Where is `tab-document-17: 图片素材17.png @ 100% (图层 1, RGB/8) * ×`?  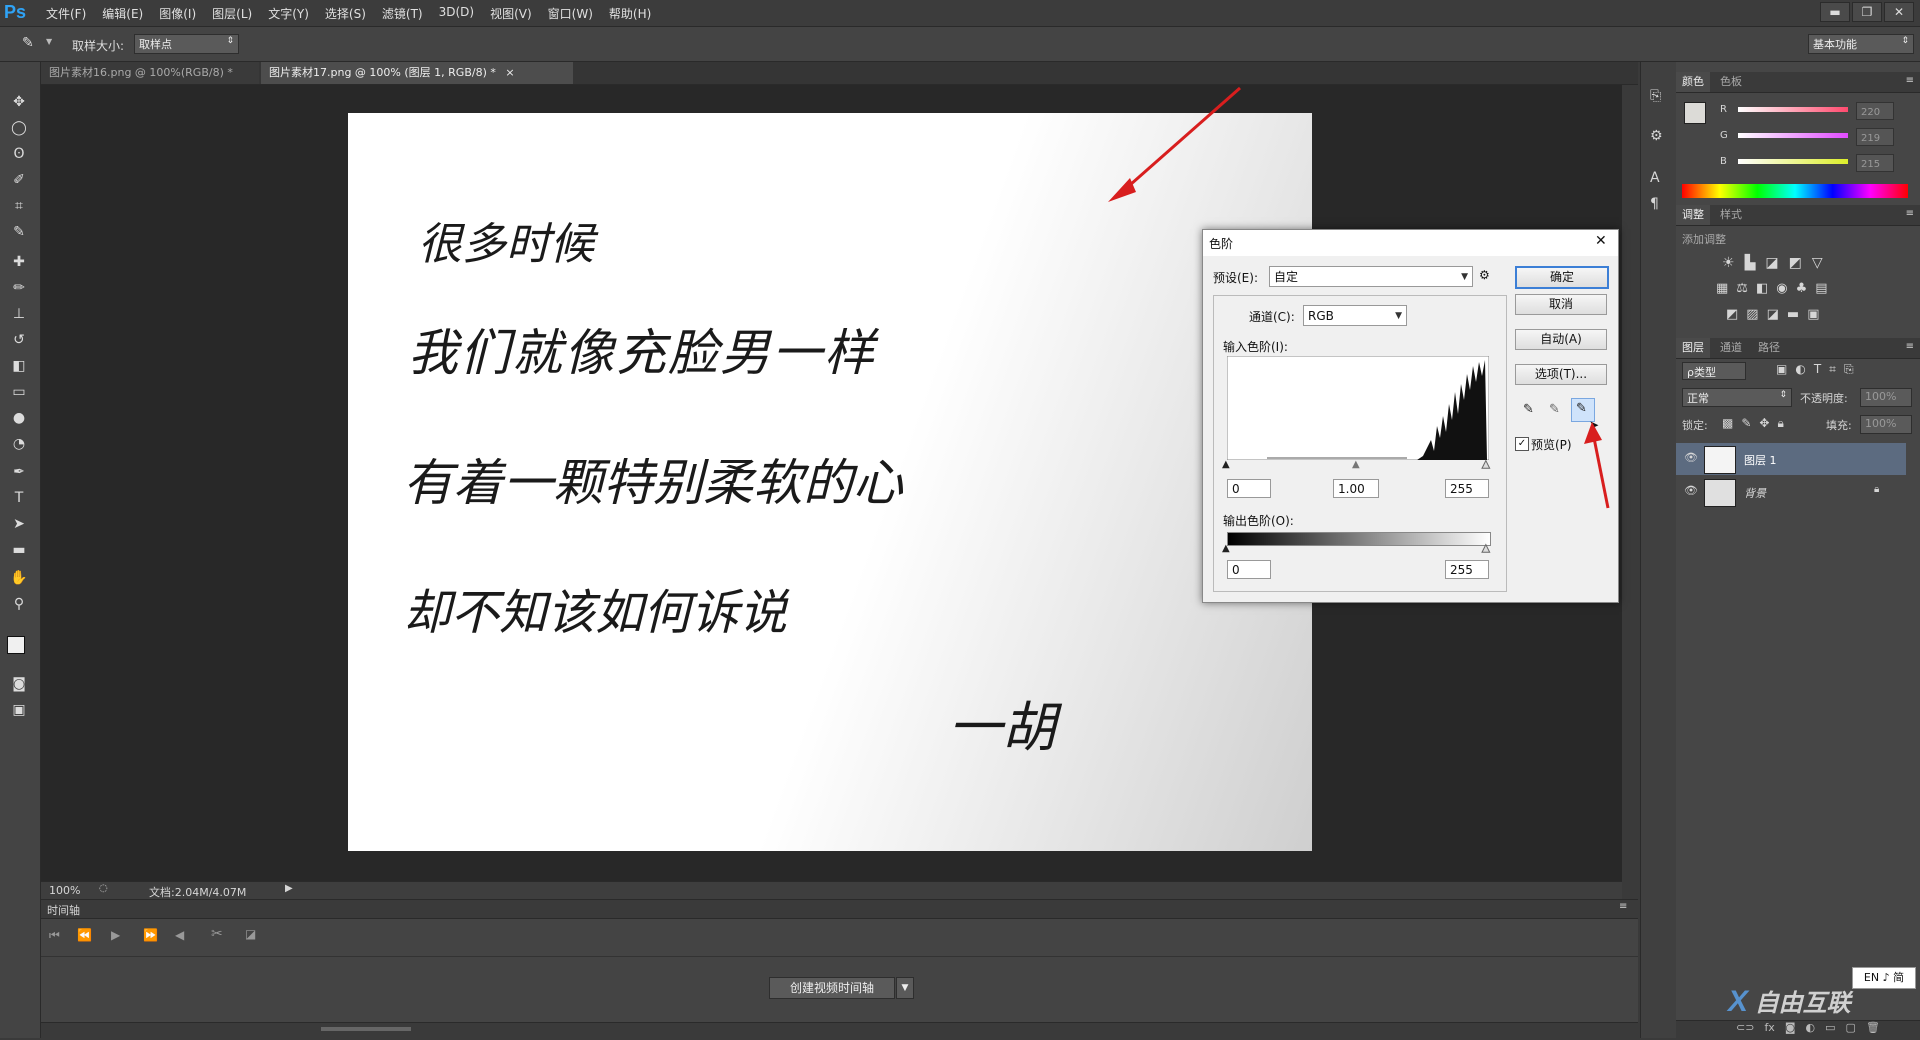
tab-document-17: 图片素材17.png @ 100% (图层 1, RGB/8) * × is located at coordinates (417, 73).